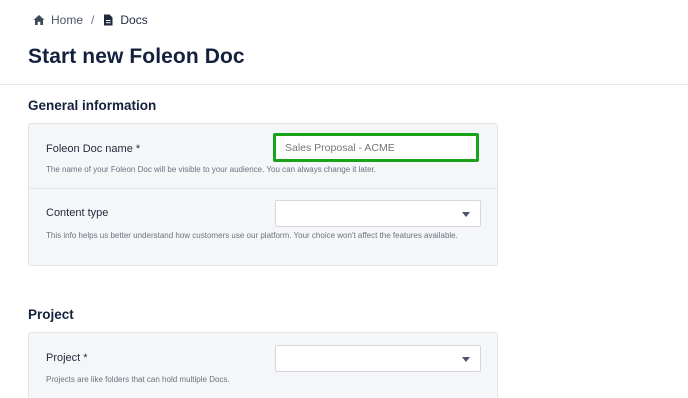 This screenshot has width=688, height=398. I want to click on page-title: Start new Foleon Doc, so click(136, 56).